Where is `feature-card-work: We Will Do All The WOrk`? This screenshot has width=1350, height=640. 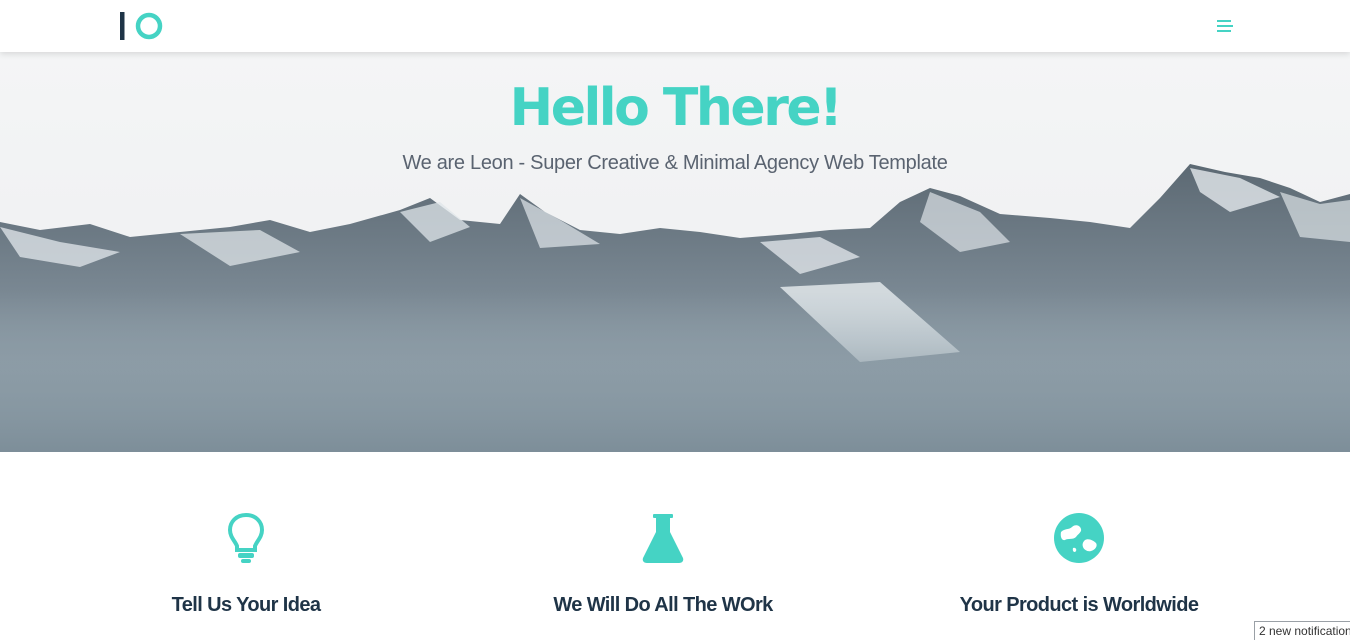 feature-card-work: We Will Do All The WOrk is located at coordinates (663, 563).